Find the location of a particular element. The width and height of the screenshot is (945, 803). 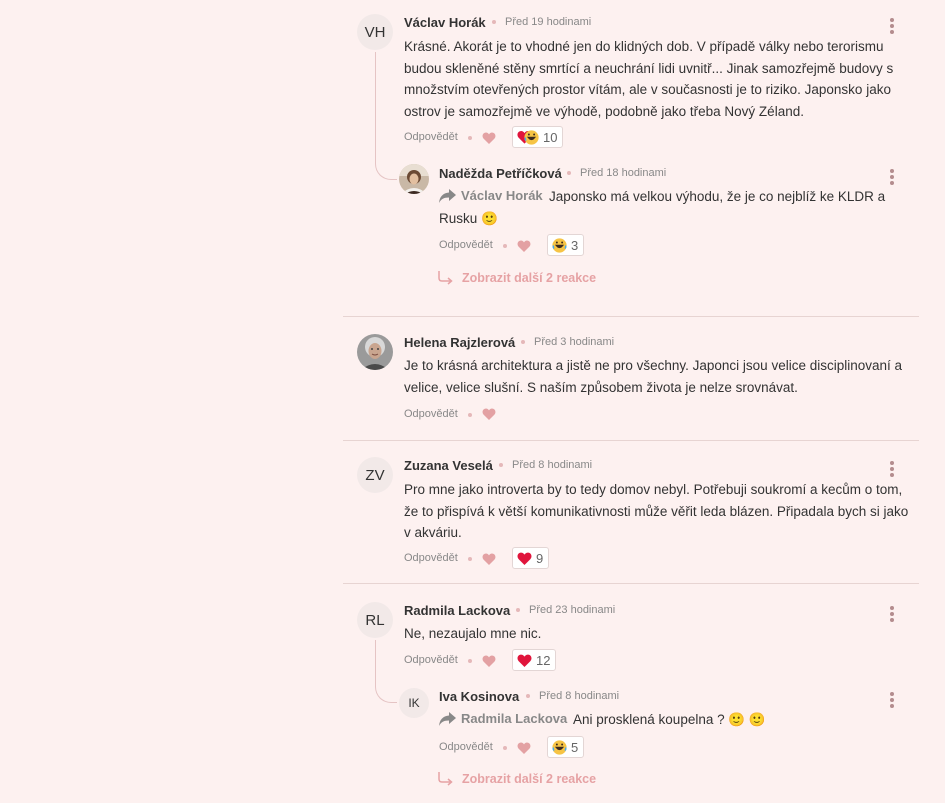

timestamp: Před 23 hodinami is located at coordinates (572, 610).